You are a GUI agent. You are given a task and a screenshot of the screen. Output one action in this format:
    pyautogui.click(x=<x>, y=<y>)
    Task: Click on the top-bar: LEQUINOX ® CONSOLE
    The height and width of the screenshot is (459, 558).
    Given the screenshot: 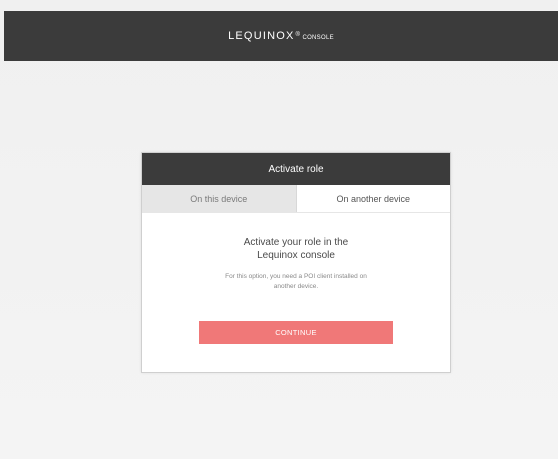 What is the action you would take?
    pyautogui.click(x=281, y=36)
    